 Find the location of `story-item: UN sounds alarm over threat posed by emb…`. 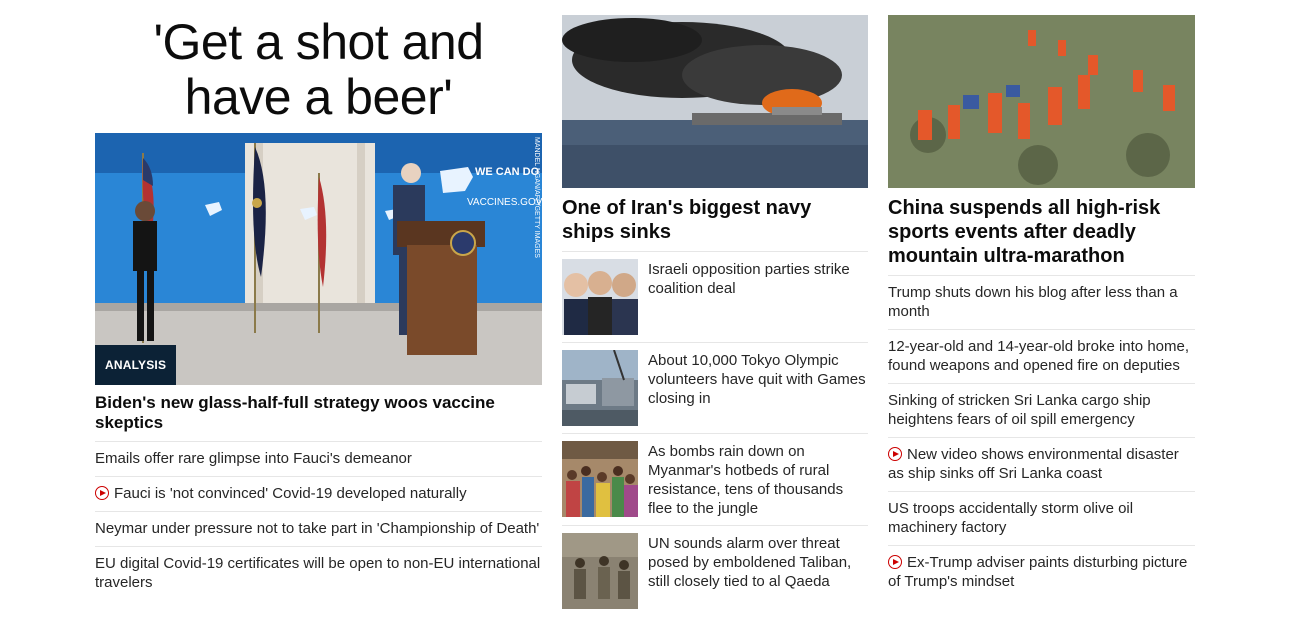

story-item: UN sounds alarm over threat posed by emb… is located at coordinates (715, 571).